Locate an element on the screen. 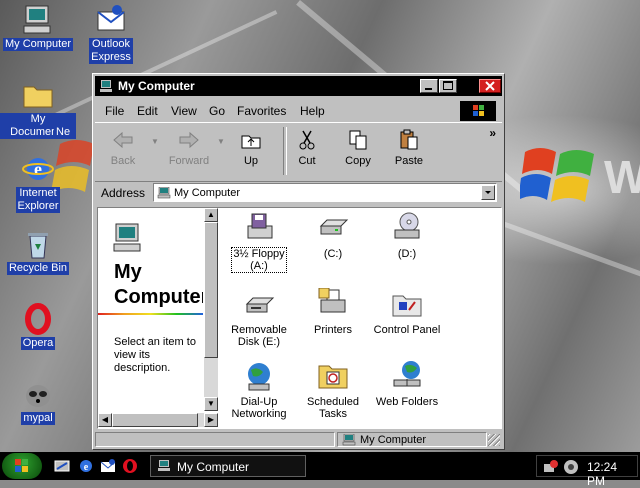  maximize-button is located at coordinates (448, 86).